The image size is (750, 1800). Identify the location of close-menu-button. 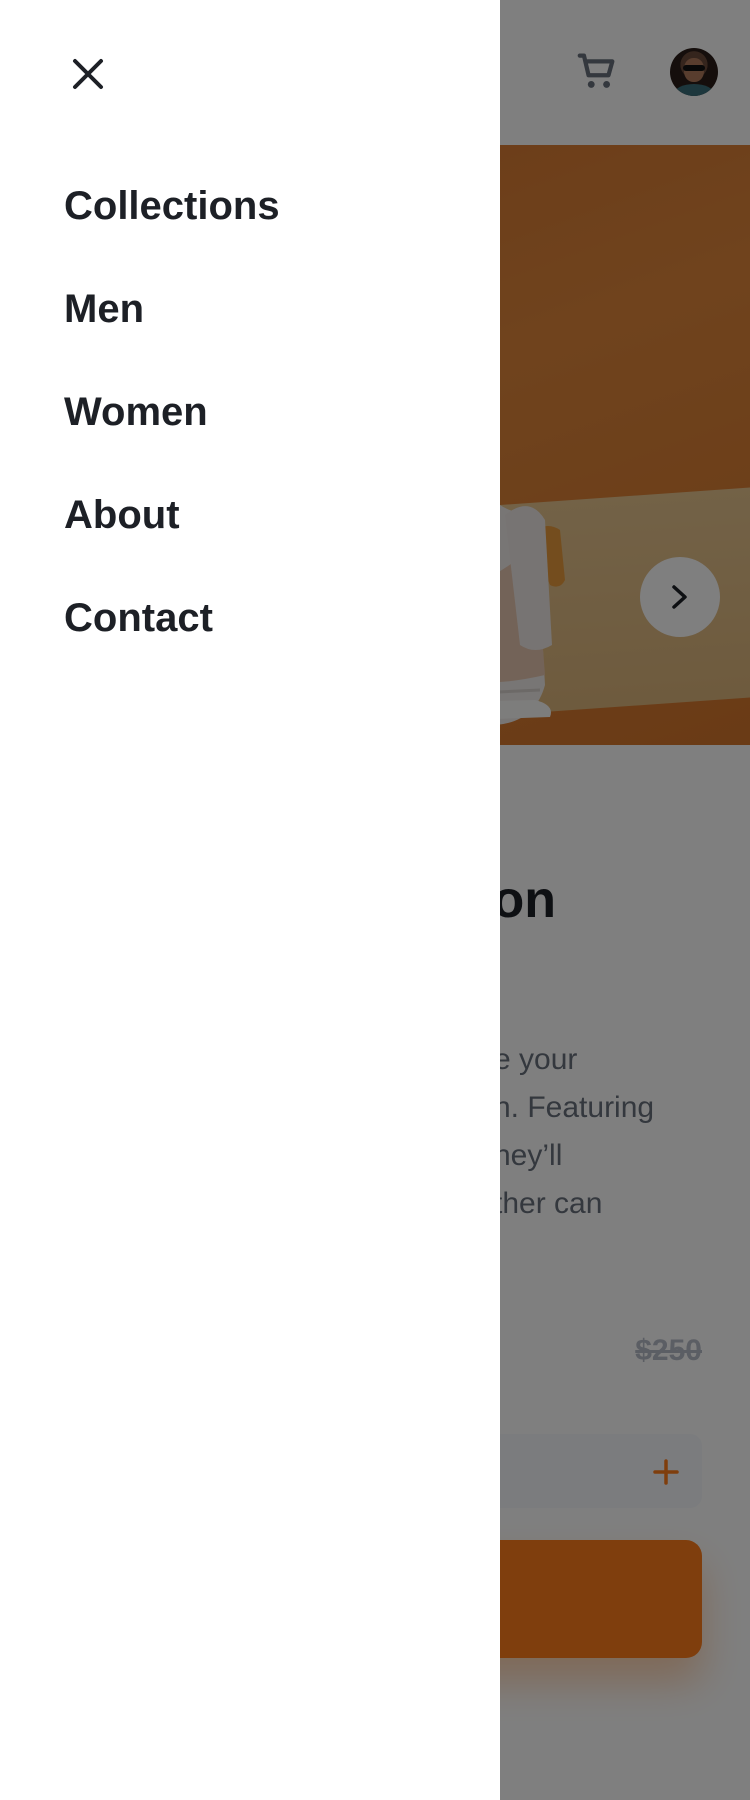
(88, 74).